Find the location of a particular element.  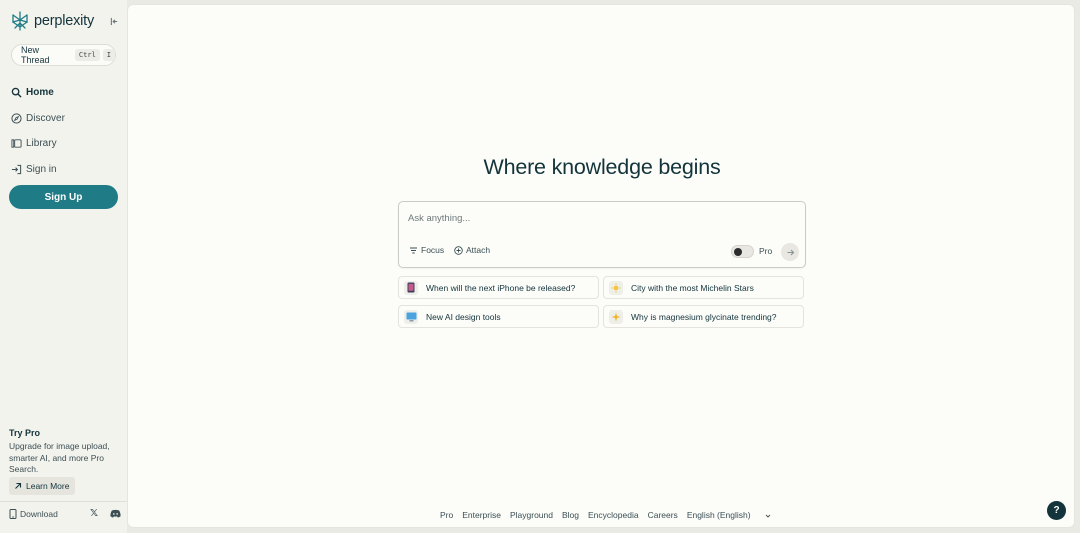

suggestion-label: Why is magnesium glycinate trending? is located at coordinates (704, 316).